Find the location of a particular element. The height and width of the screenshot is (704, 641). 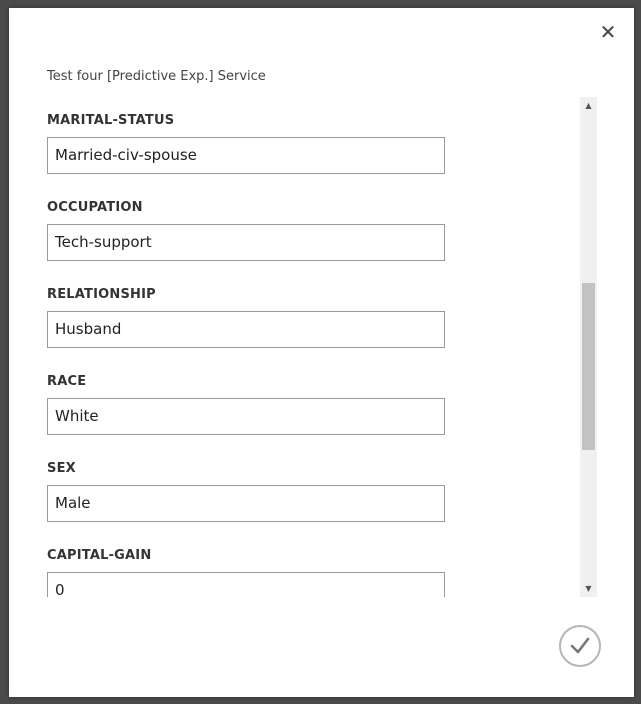

field-sex: SEX Male is located at coordinates (322, 496).